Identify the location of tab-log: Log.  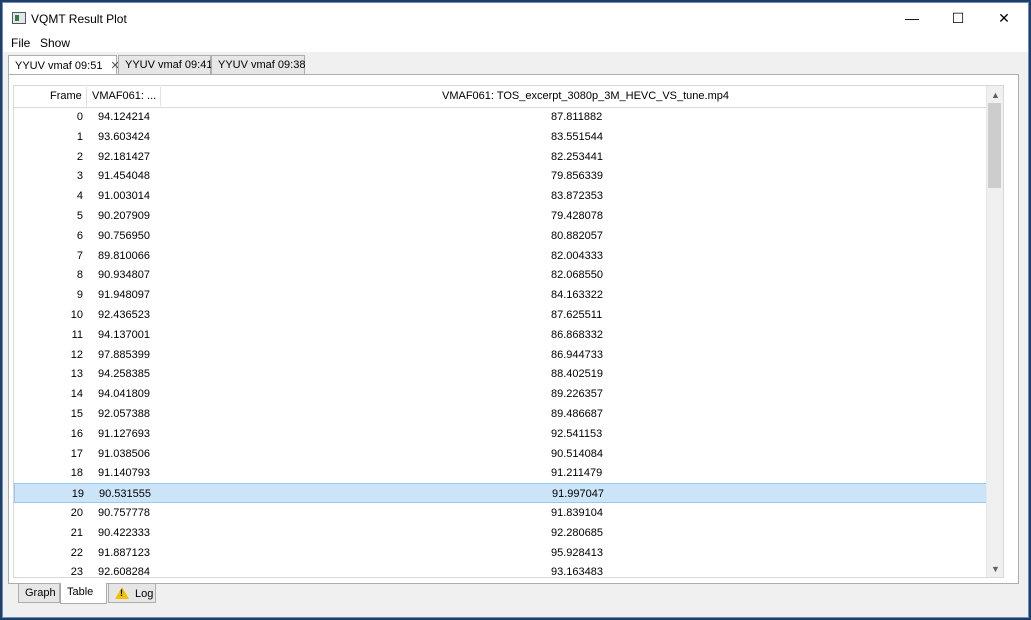
(132, 593).